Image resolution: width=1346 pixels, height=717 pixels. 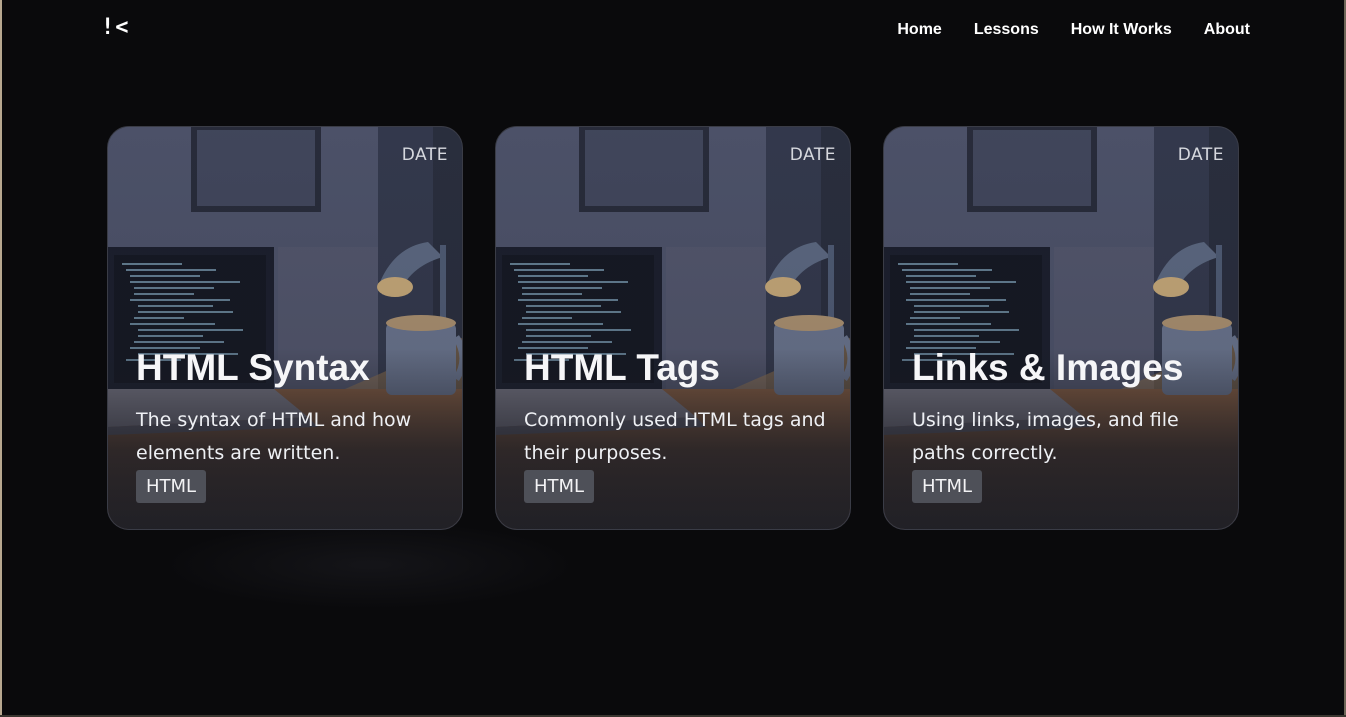 What do you see at coordinates (115, 27) in the screenshot?
I see `site-logo: !<` at bounding box center [115, 27].